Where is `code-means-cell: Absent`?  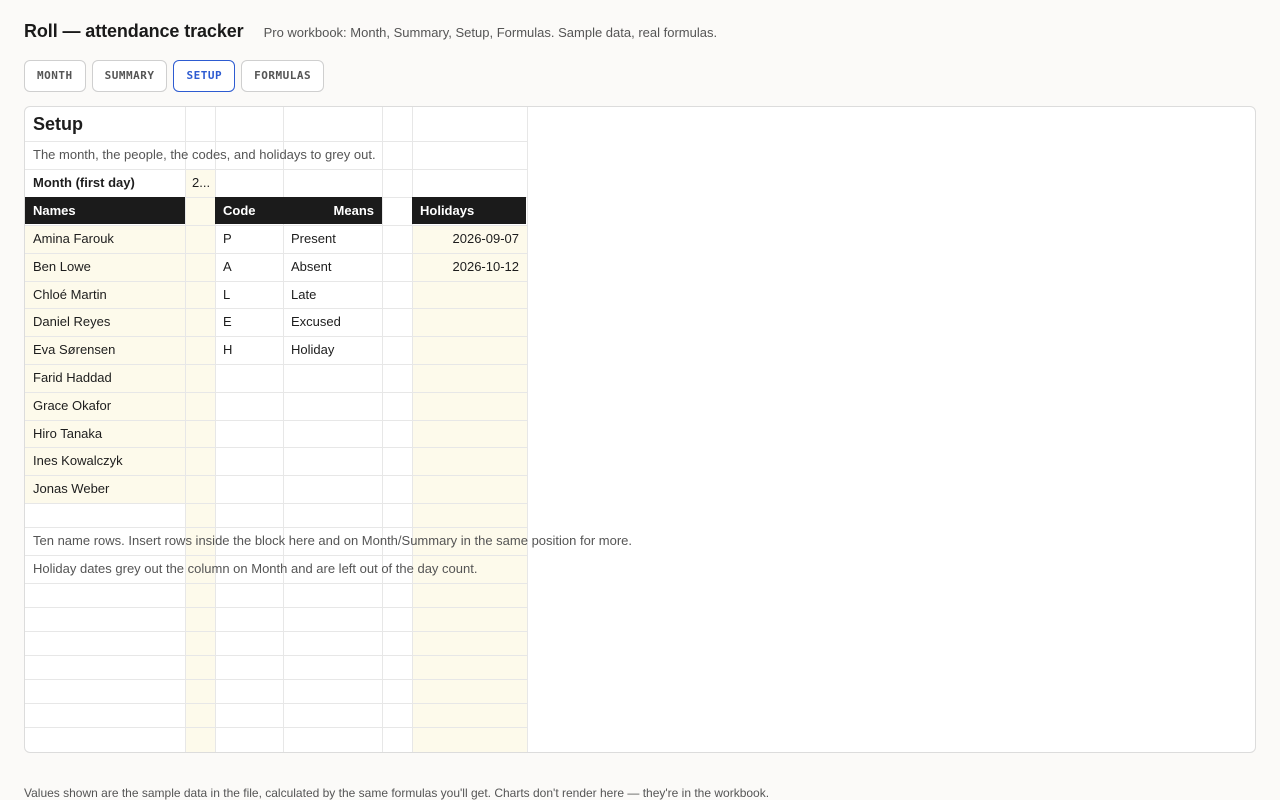
code-means-cell: Absent is located at coordinates (332, 266).